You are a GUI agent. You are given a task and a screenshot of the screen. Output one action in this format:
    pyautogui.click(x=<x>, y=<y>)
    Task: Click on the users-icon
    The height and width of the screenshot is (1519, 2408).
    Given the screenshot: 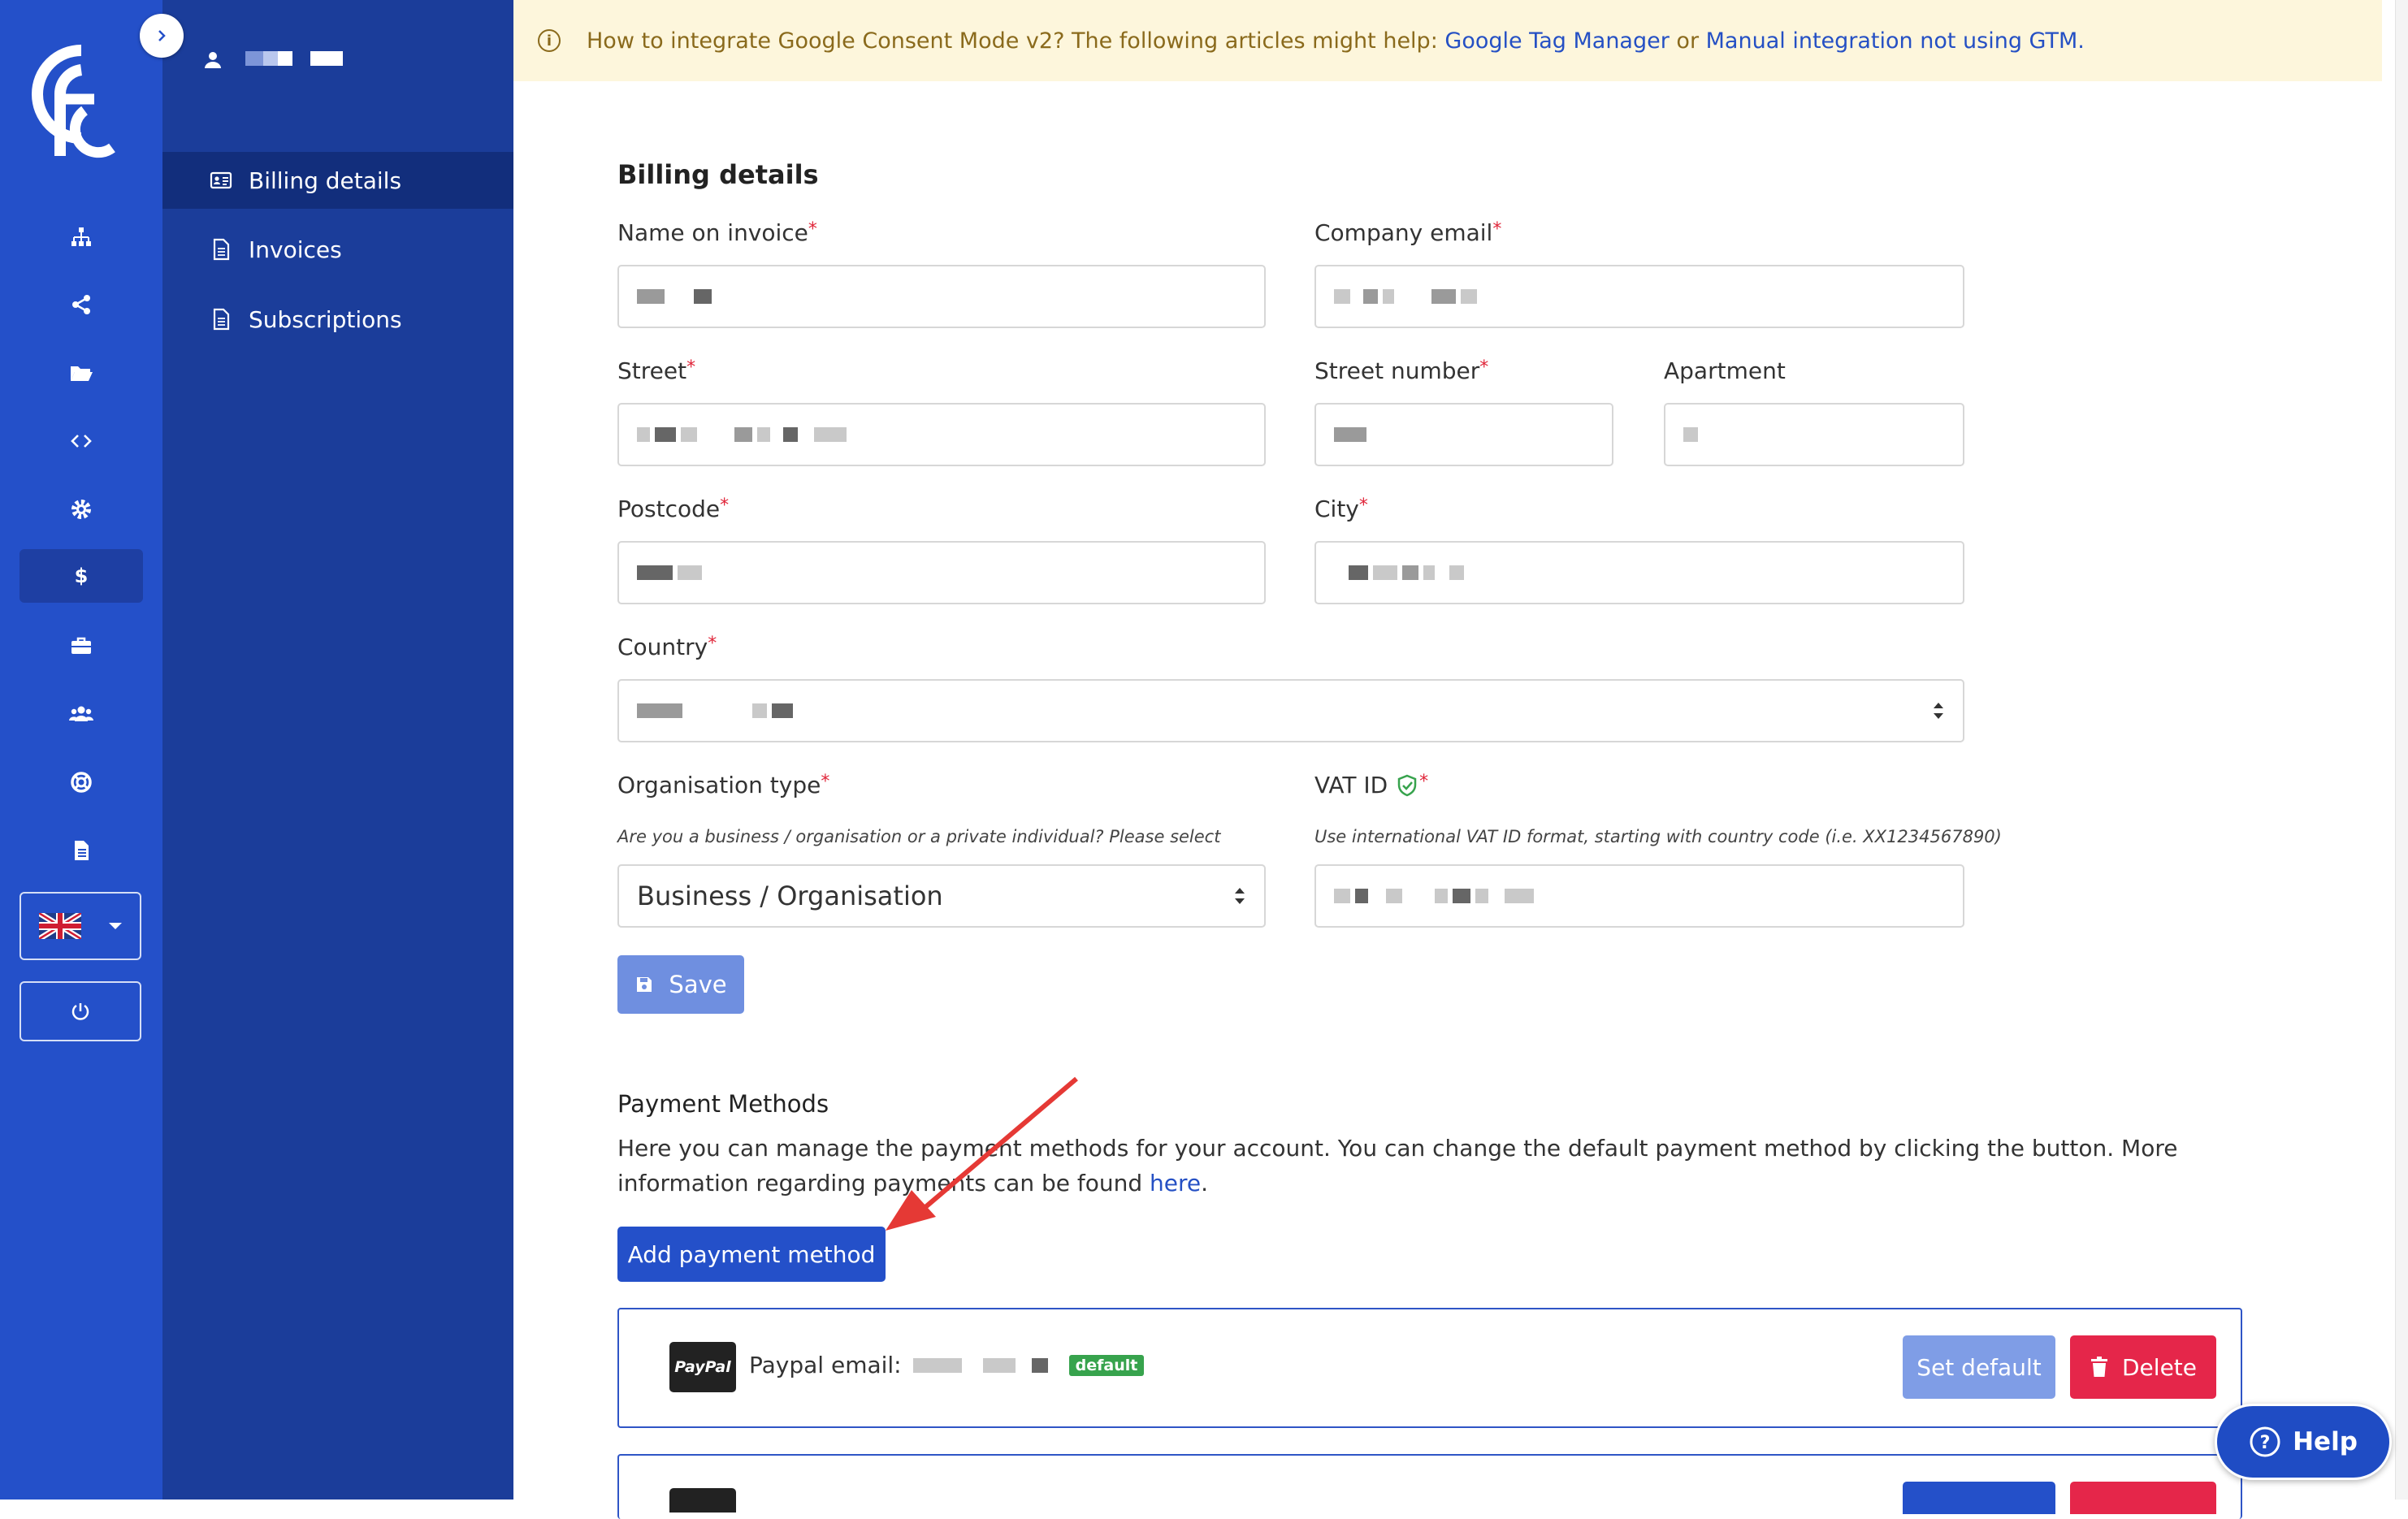 What is the action you would take?
    pyautogui.click(x=81, y=714)
    